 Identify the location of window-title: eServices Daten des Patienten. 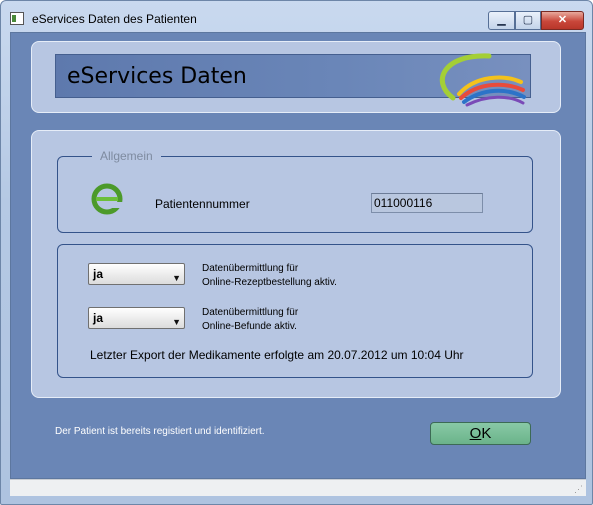
(114, 19).